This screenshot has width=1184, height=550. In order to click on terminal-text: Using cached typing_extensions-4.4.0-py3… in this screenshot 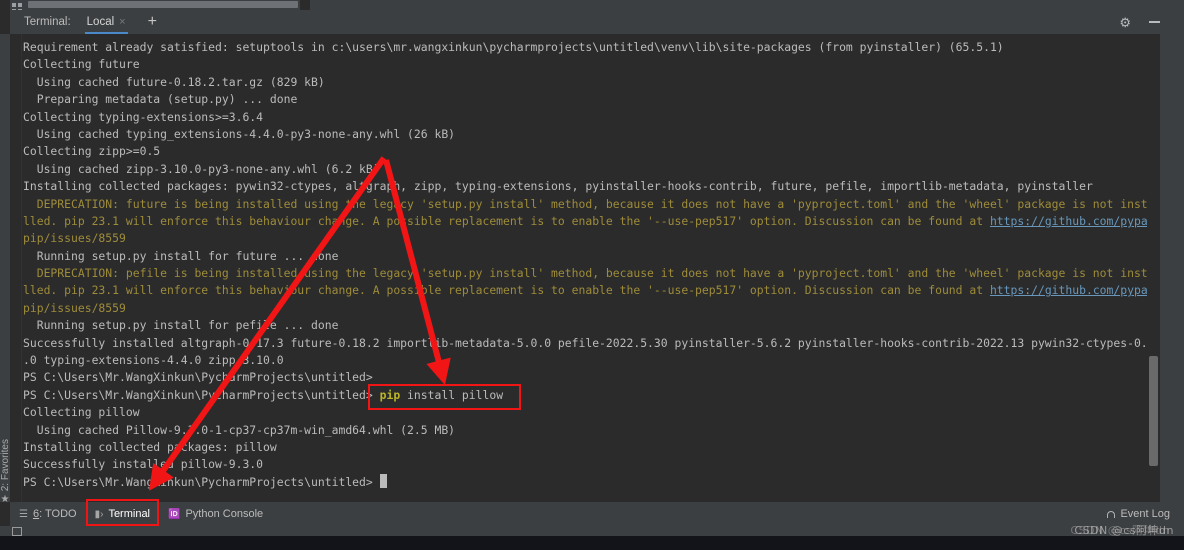, I will do `click(239, 133)`.